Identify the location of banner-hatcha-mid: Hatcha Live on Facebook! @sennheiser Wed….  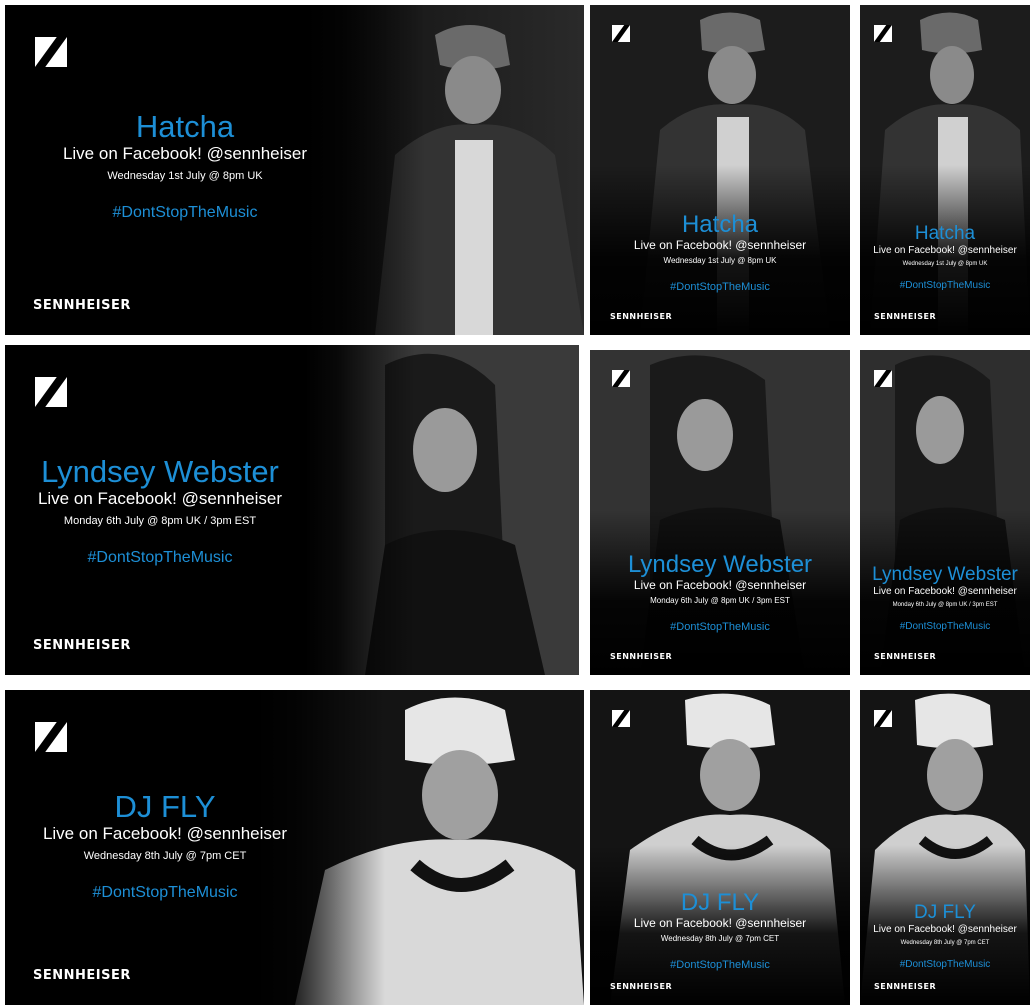
(720, 170).